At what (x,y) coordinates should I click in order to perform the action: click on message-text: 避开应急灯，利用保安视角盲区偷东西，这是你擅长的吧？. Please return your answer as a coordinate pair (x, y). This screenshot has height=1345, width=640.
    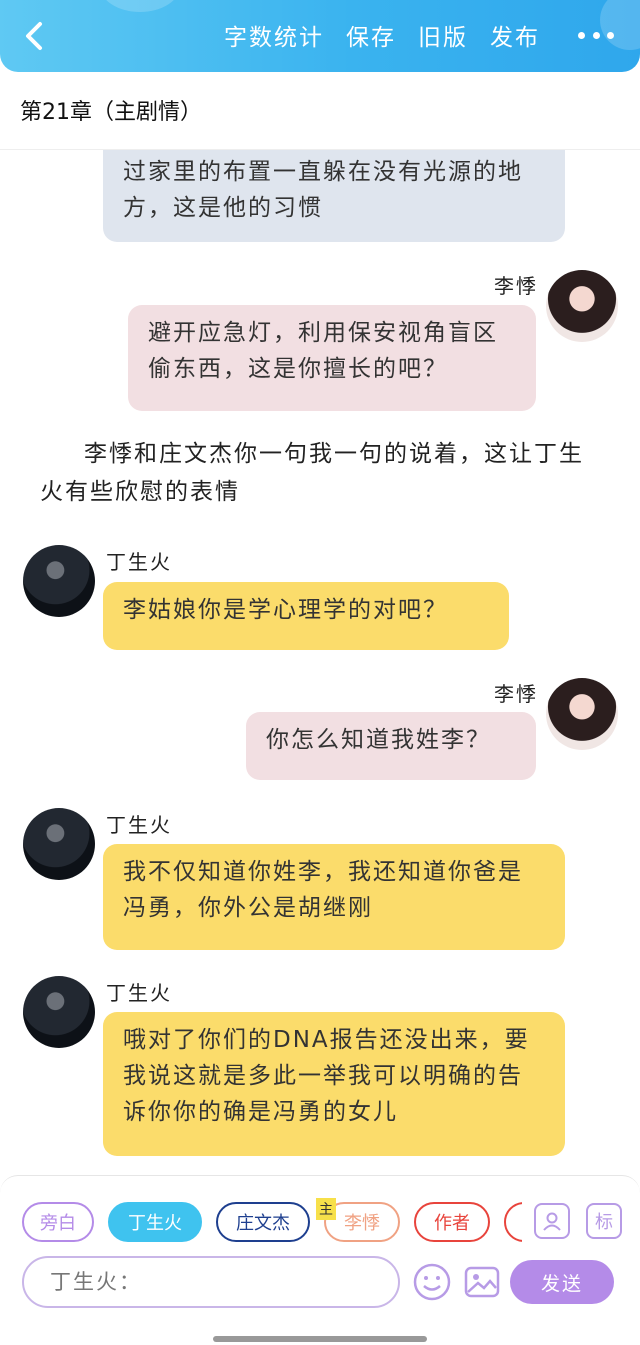
    Looking at the image, I should click on (323, 351).